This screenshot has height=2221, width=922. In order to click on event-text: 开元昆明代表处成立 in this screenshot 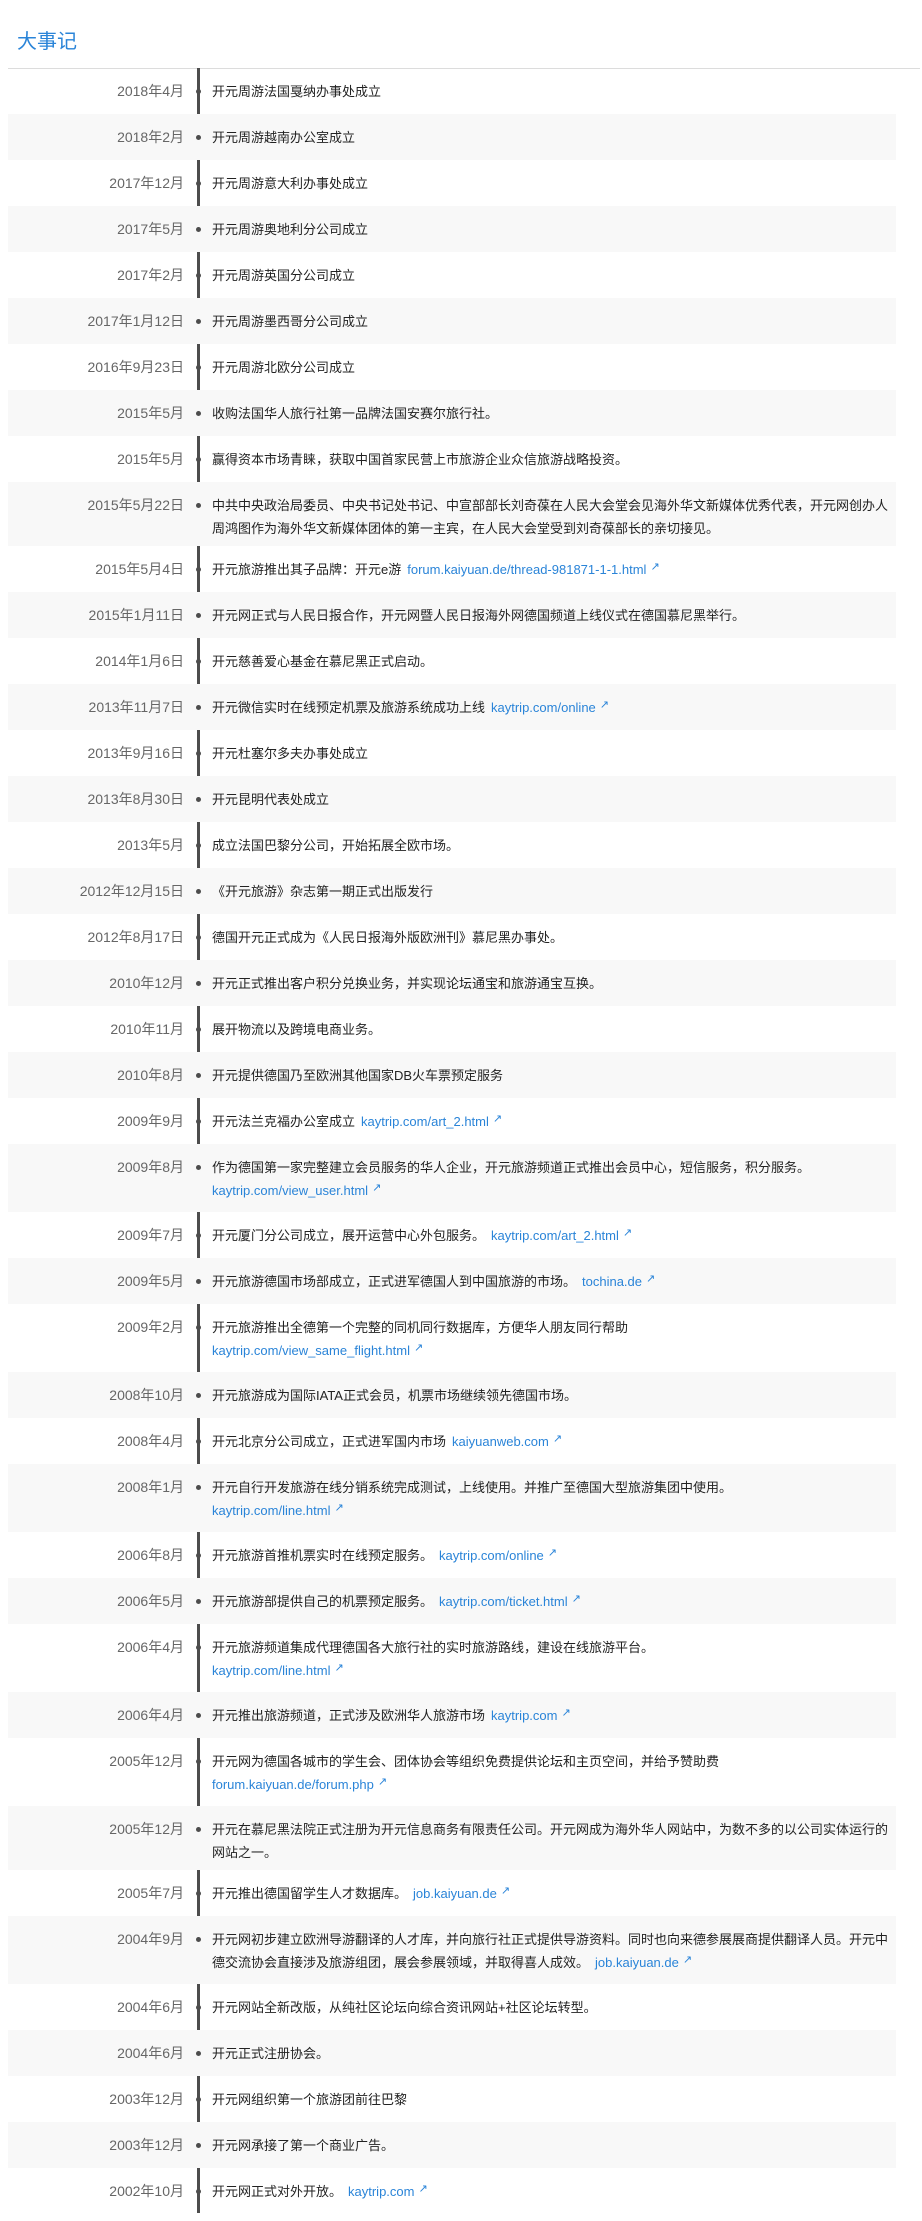, I will do `click(271, 799)`.